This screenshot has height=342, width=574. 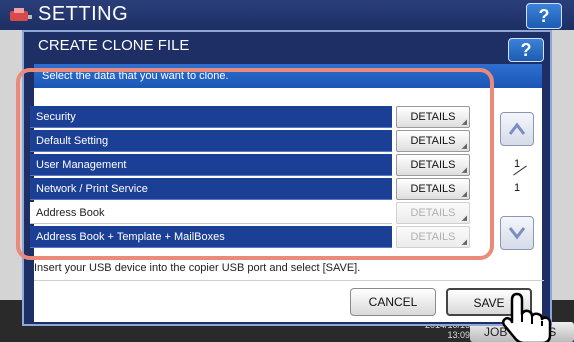 I want to click on dialog-help-button: ?, so click(x=526, y=50).